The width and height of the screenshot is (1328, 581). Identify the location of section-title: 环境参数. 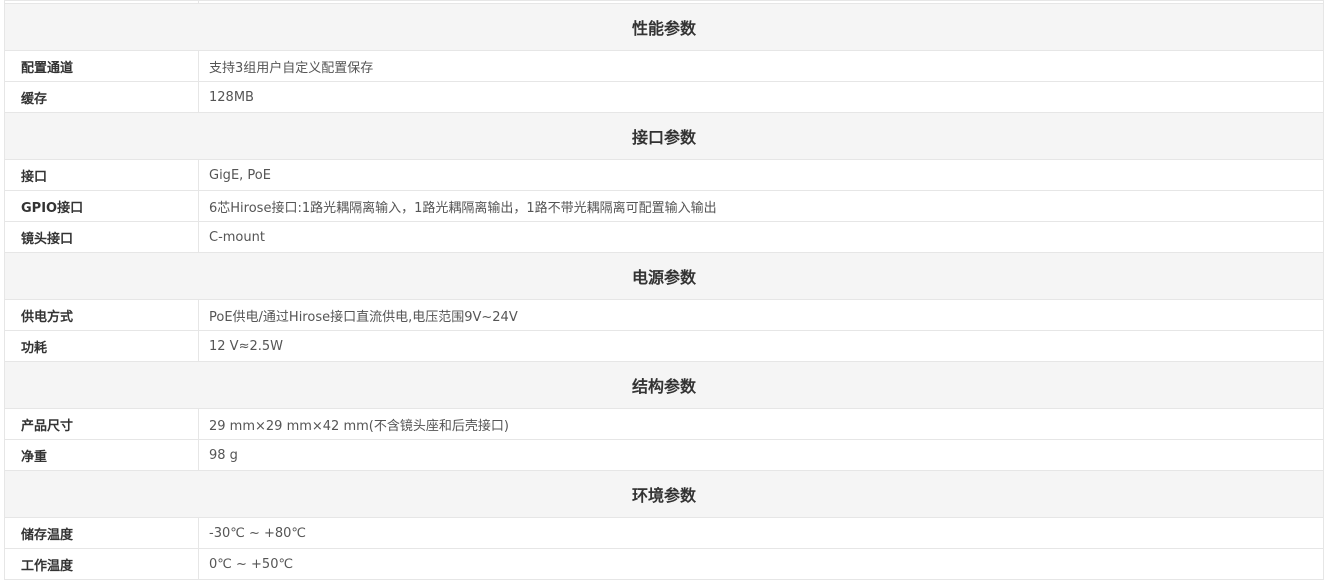
(664, 494).